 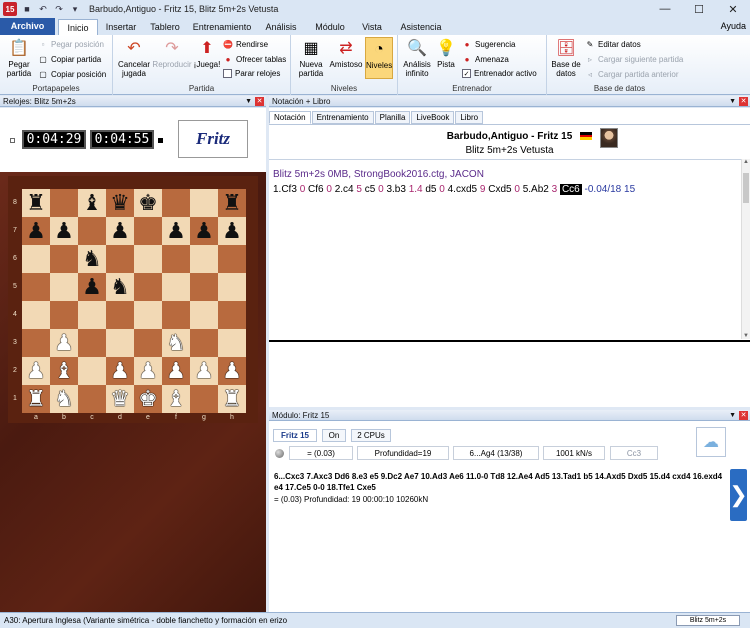 What do you see at coordinates (204, 343) in the screenshot?
I see `square-g3` at bounding box center [204, 343].